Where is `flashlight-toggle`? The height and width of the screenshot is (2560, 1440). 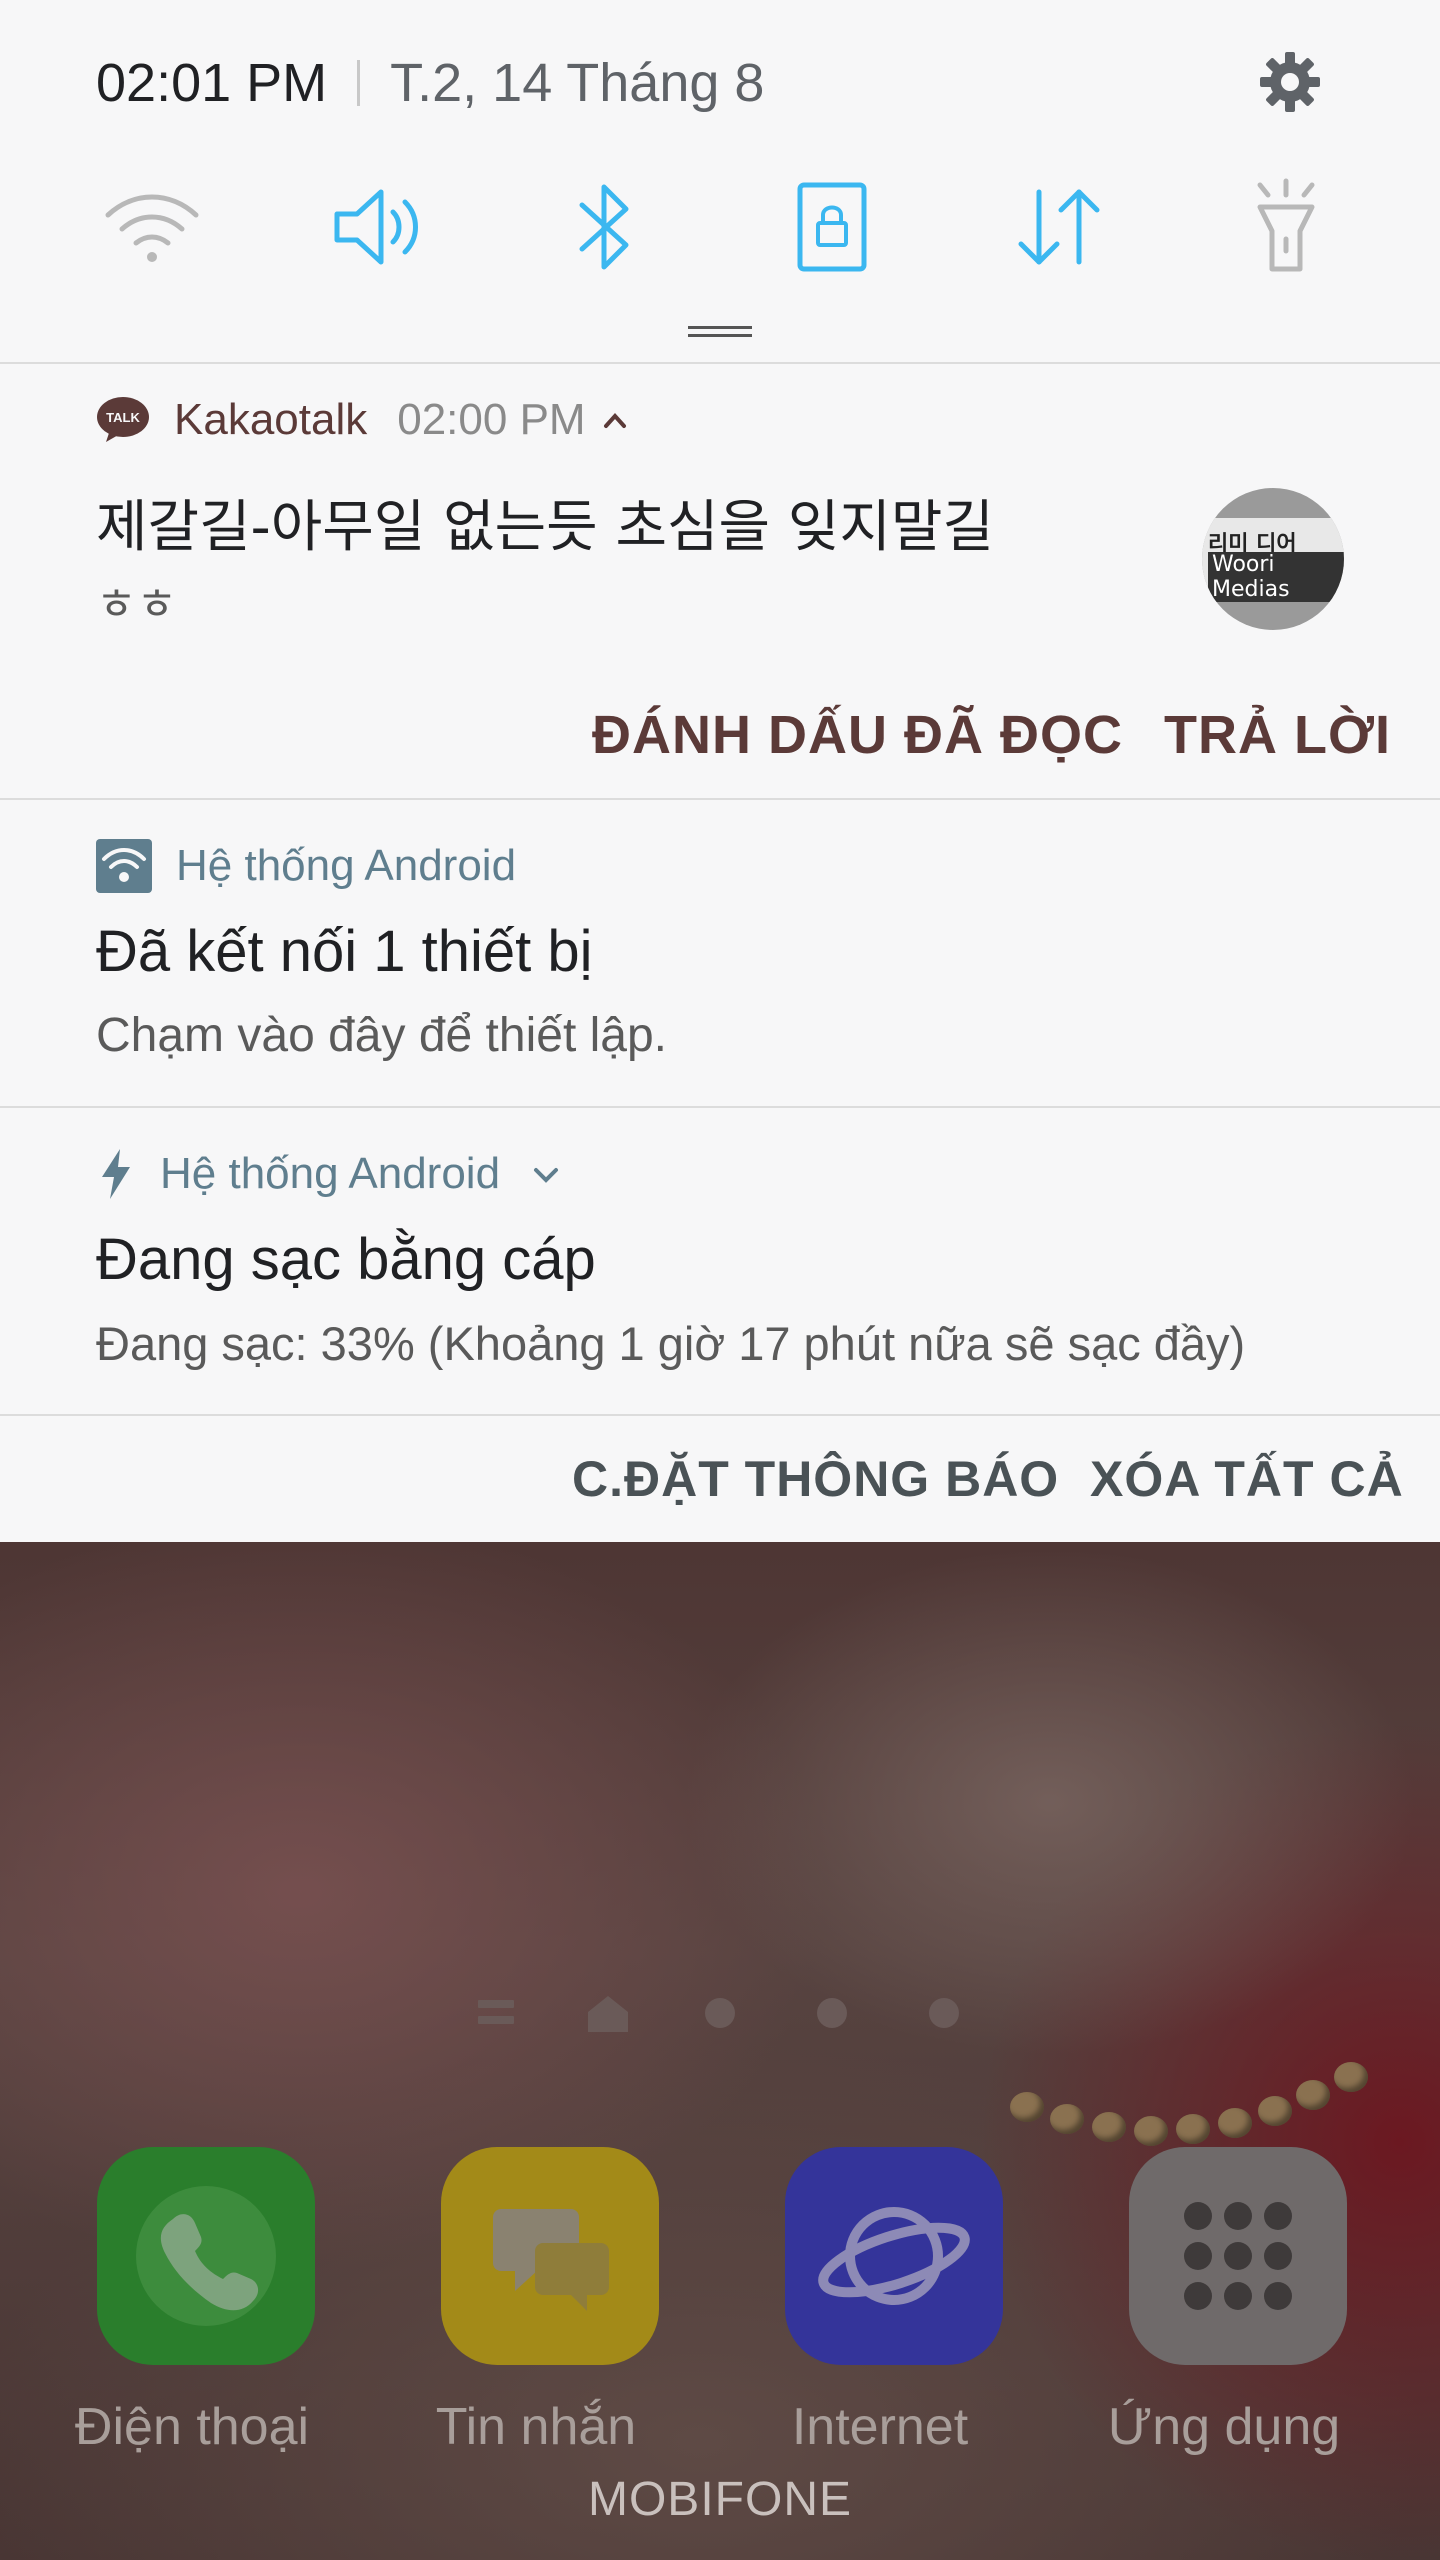 flashlight-toggle is located at coordinates (1286, 227).